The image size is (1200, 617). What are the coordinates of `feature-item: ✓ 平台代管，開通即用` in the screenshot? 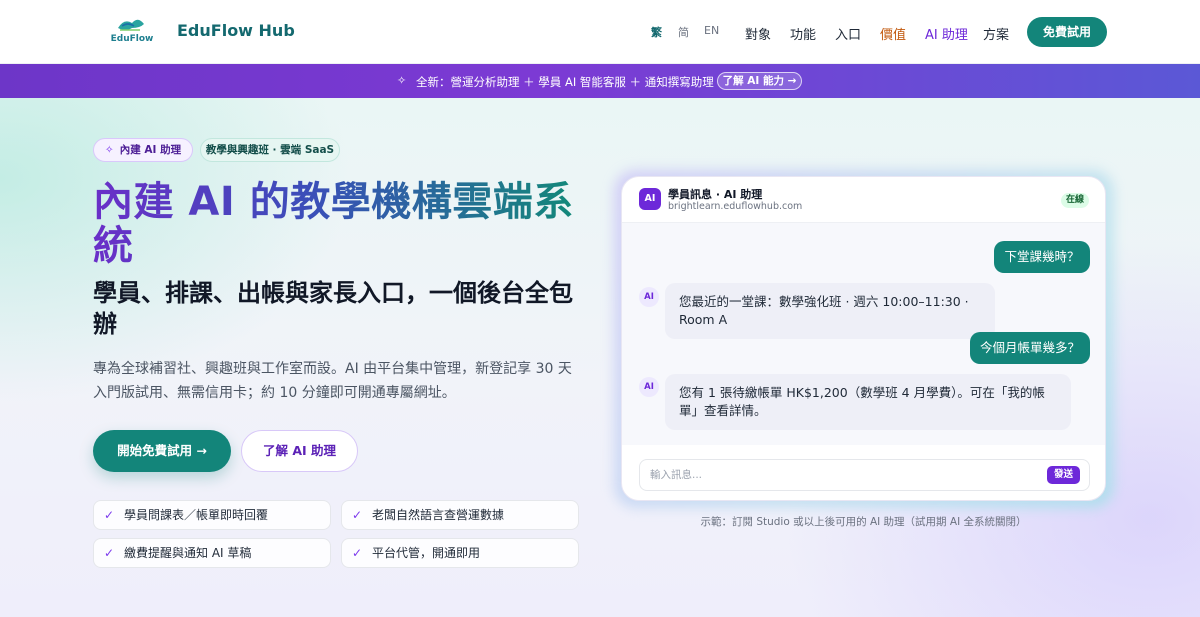 It's located at (460, 553).